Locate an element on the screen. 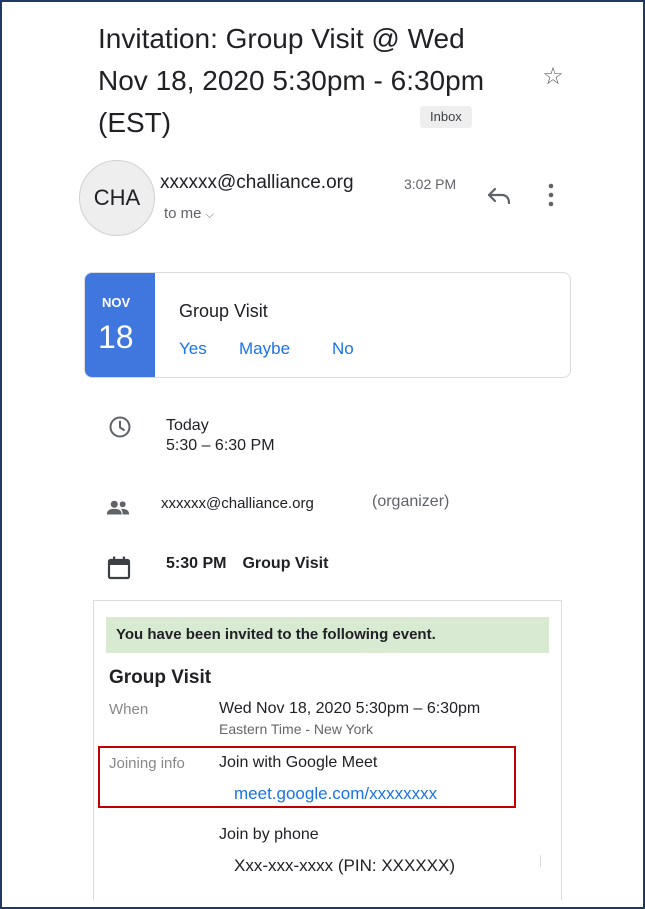 Image resolution: width=645 pixels, height=909 pixels. when-label: When is located at coordinates (129, 709).